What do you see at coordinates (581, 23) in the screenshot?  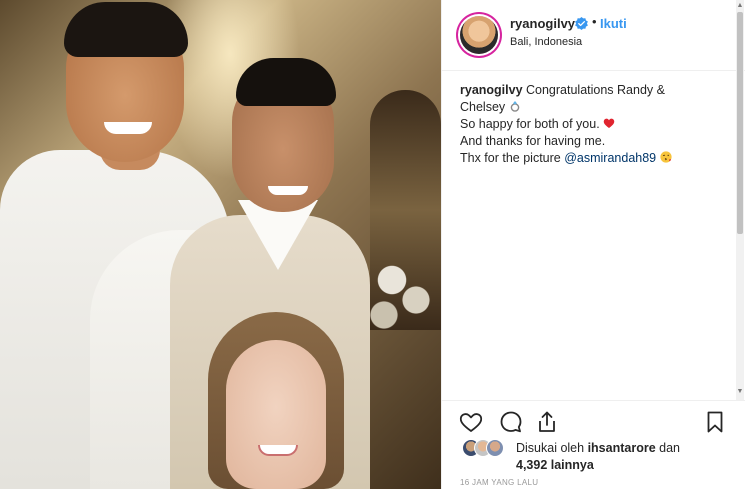 I see `verified-badge-icon` at bounding box center [581, 23].